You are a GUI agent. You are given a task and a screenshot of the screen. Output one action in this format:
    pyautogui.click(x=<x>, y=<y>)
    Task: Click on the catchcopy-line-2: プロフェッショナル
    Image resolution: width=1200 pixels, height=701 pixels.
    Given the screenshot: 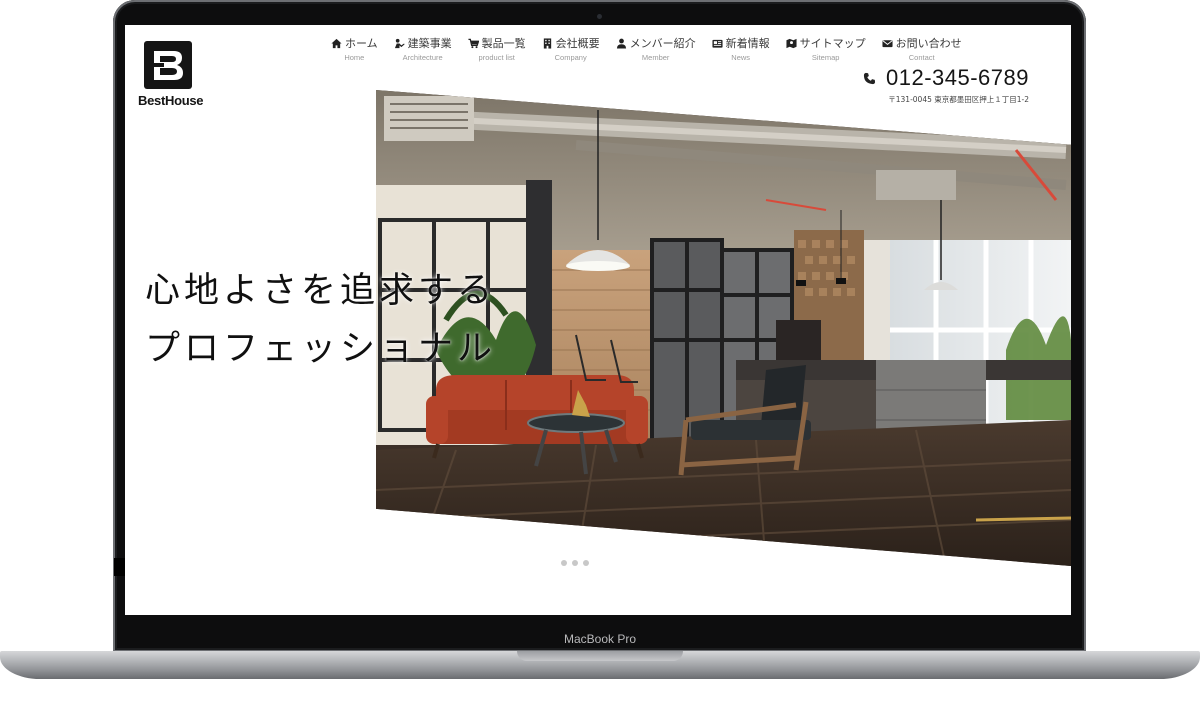 What is the action you would take?
    pyautogui.click(x=321, y=349)
    